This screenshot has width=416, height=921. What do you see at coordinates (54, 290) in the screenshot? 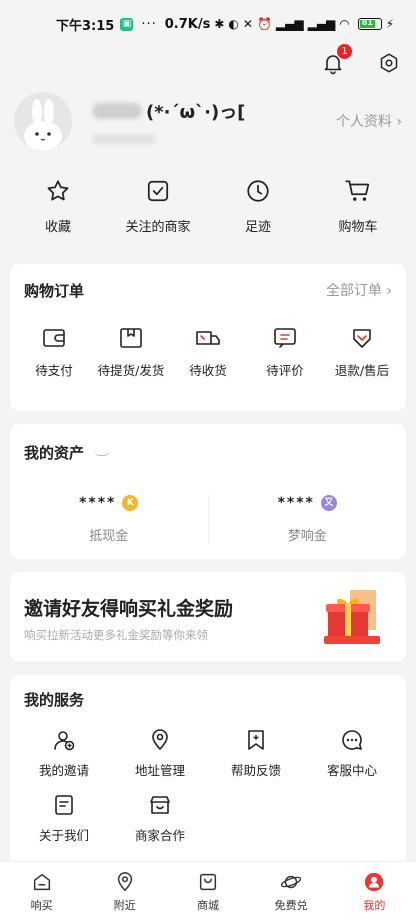
I see `orders-title: 购物订单` at bounding box center [54, 290].